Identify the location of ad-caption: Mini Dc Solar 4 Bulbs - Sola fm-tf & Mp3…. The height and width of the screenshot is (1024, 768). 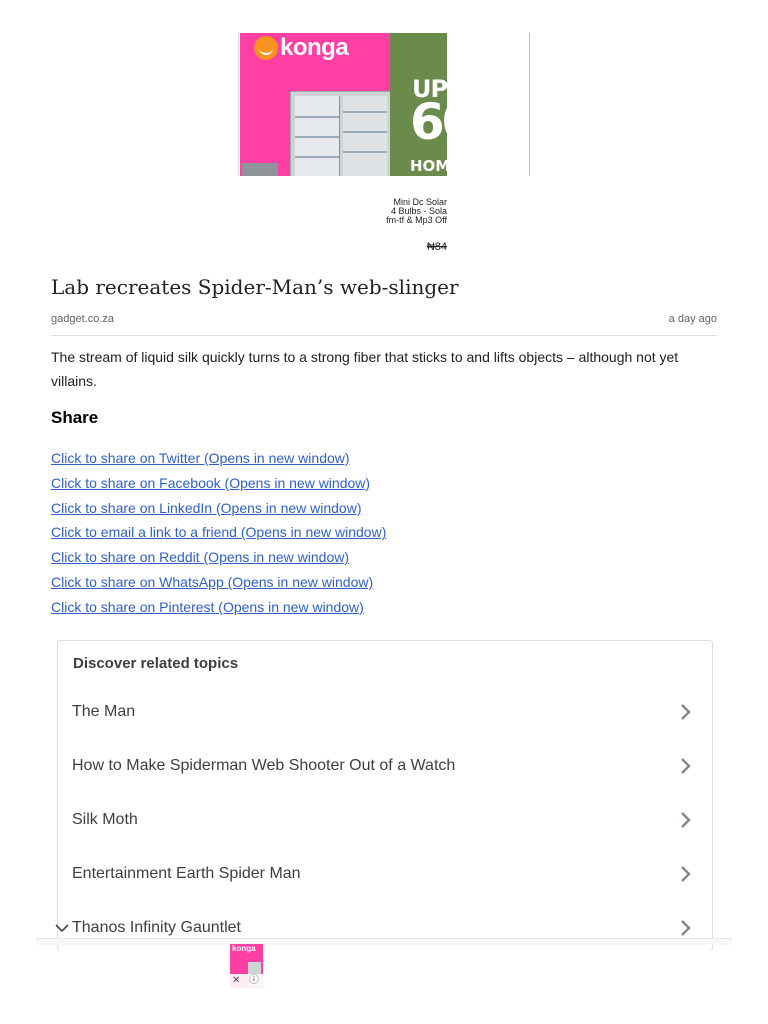
(416, 211).